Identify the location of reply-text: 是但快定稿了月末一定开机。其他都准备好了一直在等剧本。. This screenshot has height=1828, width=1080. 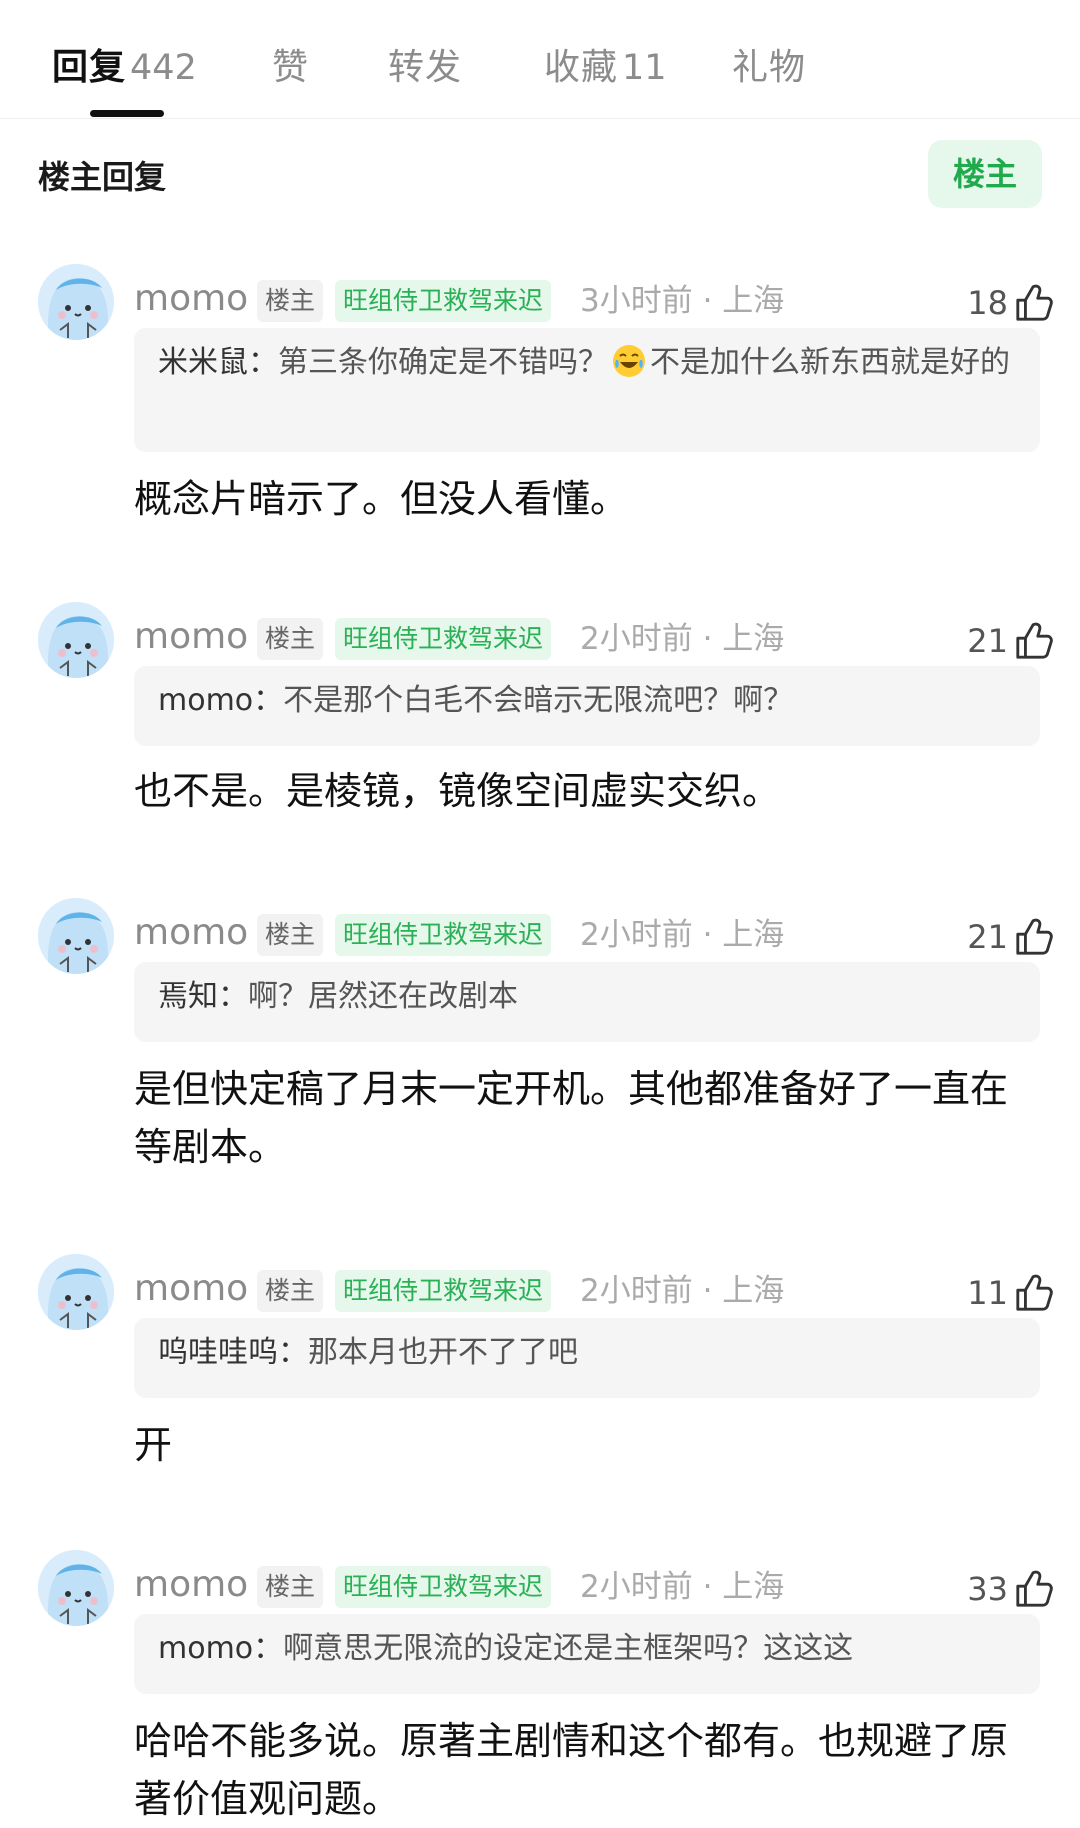
(571, 1118).